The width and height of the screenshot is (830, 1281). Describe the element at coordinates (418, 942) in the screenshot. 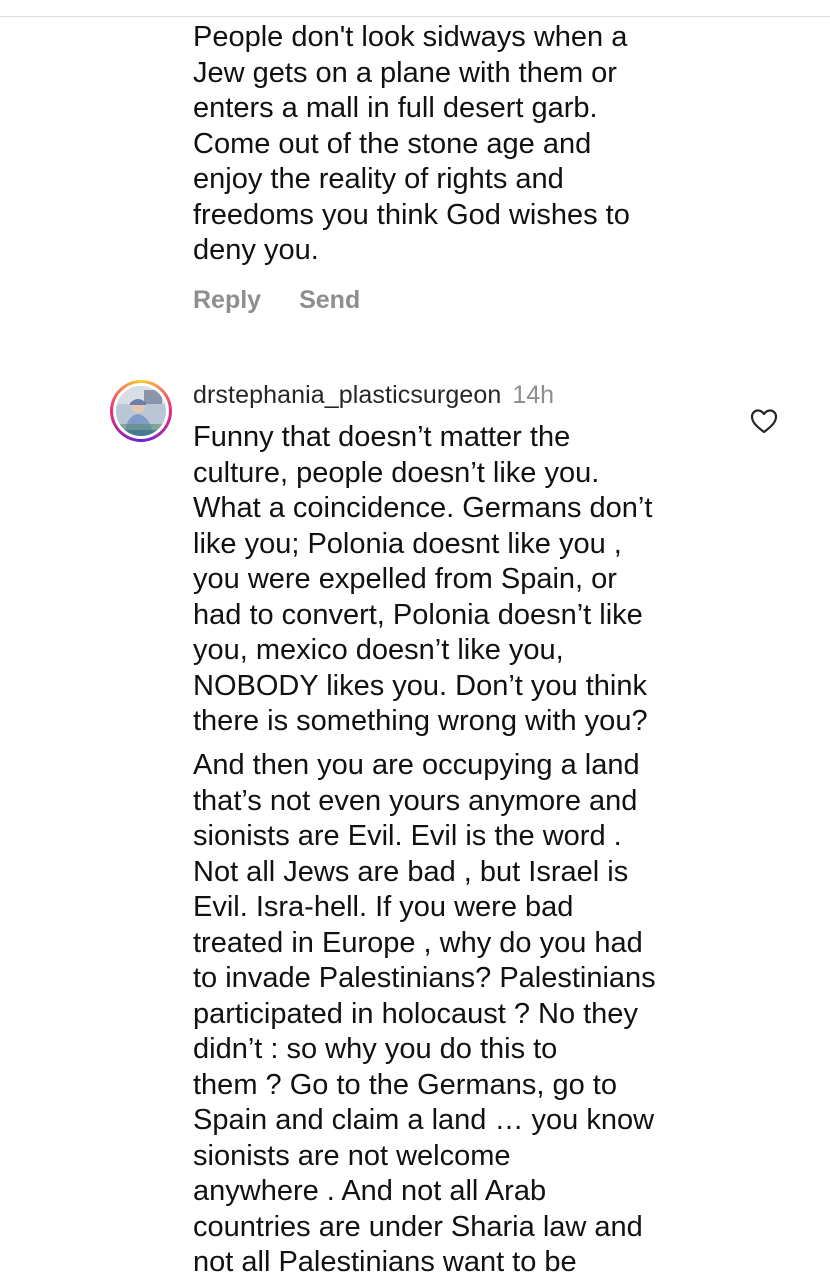

I see `comment-line: treated in Europe , why do you had` at that location.